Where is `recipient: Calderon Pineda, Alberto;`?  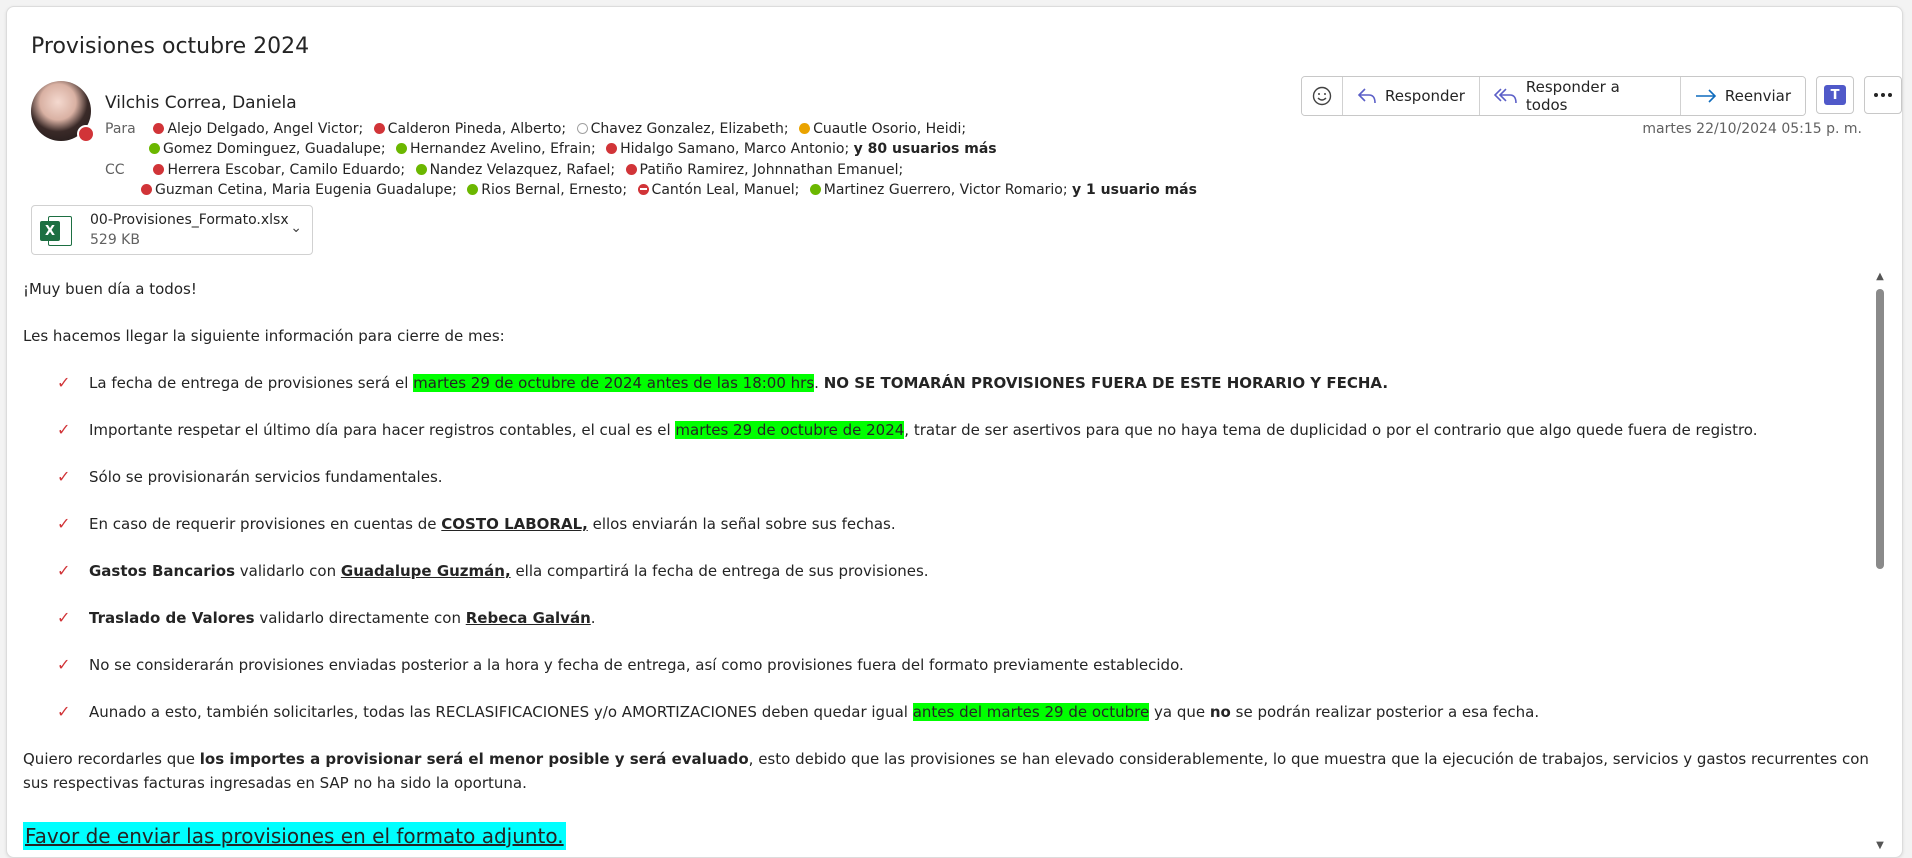
recipient: Calderon Pineda, Alberto; is located at coordinates (467, 129).